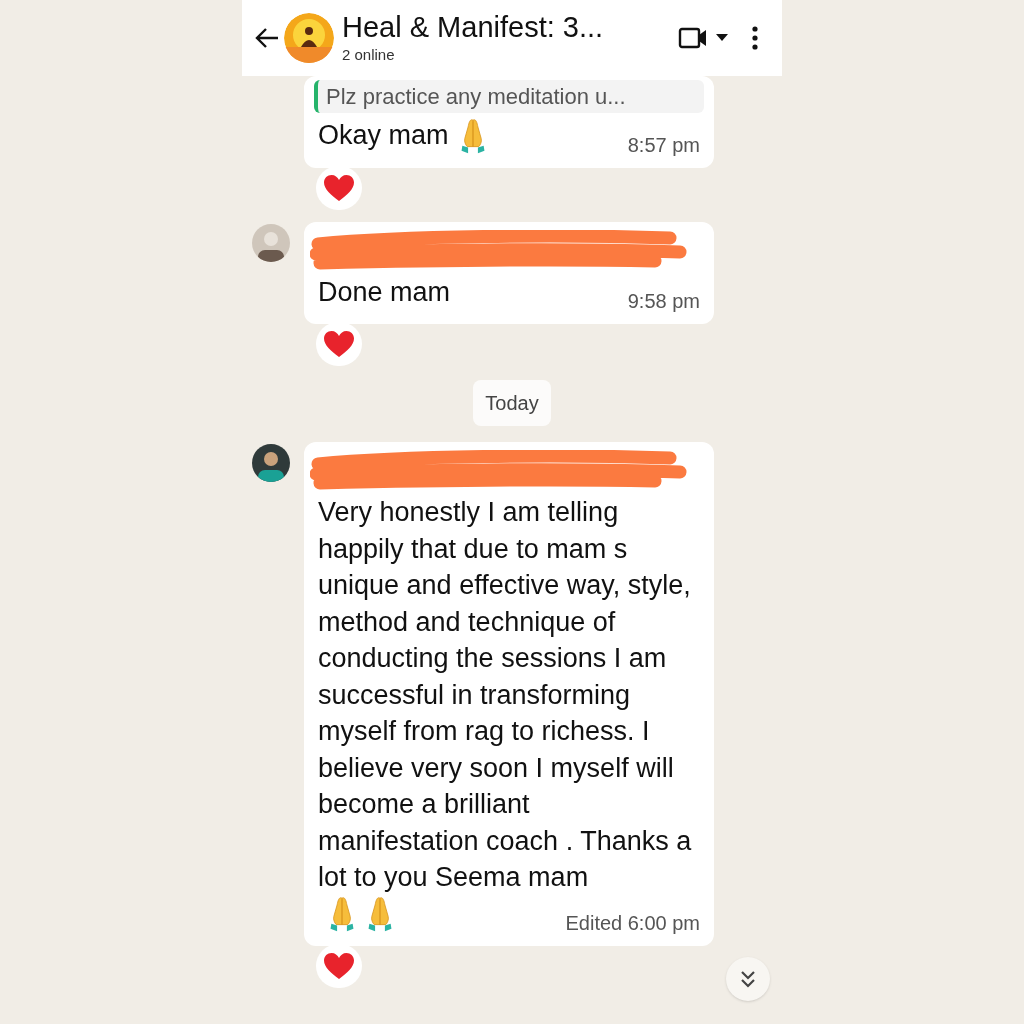 This screenshot has height=1024, width=1024. What do you see at coordinates (663, 145) in the screenshot?
I see `message-time: 8:57 pm` at bounding box center [663, 145].